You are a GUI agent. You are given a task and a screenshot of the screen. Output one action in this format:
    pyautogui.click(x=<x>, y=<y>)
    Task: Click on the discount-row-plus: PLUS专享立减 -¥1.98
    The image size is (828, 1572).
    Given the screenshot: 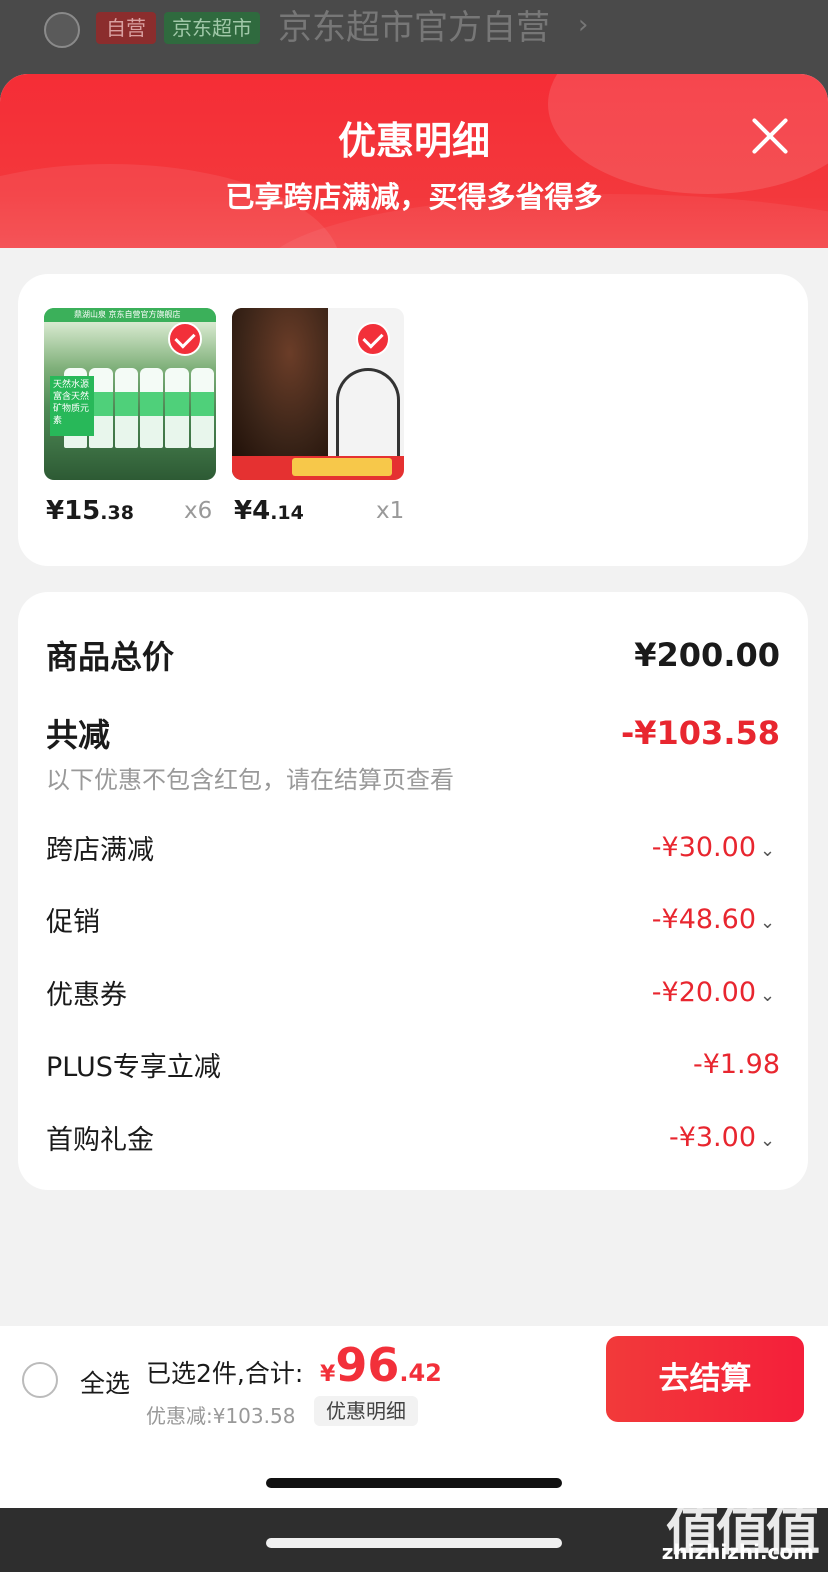 What is the action you would take?
    pyautogui.click(x=413, y=1064)
    